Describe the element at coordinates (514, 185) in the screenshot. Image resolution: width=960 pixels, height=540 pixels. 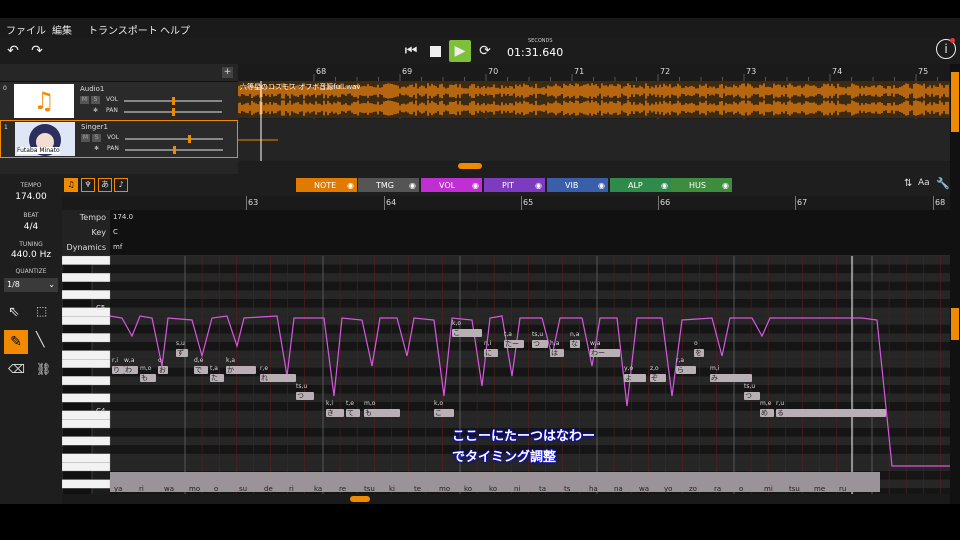
I see `tab-pit: PIT ◉` at that location.